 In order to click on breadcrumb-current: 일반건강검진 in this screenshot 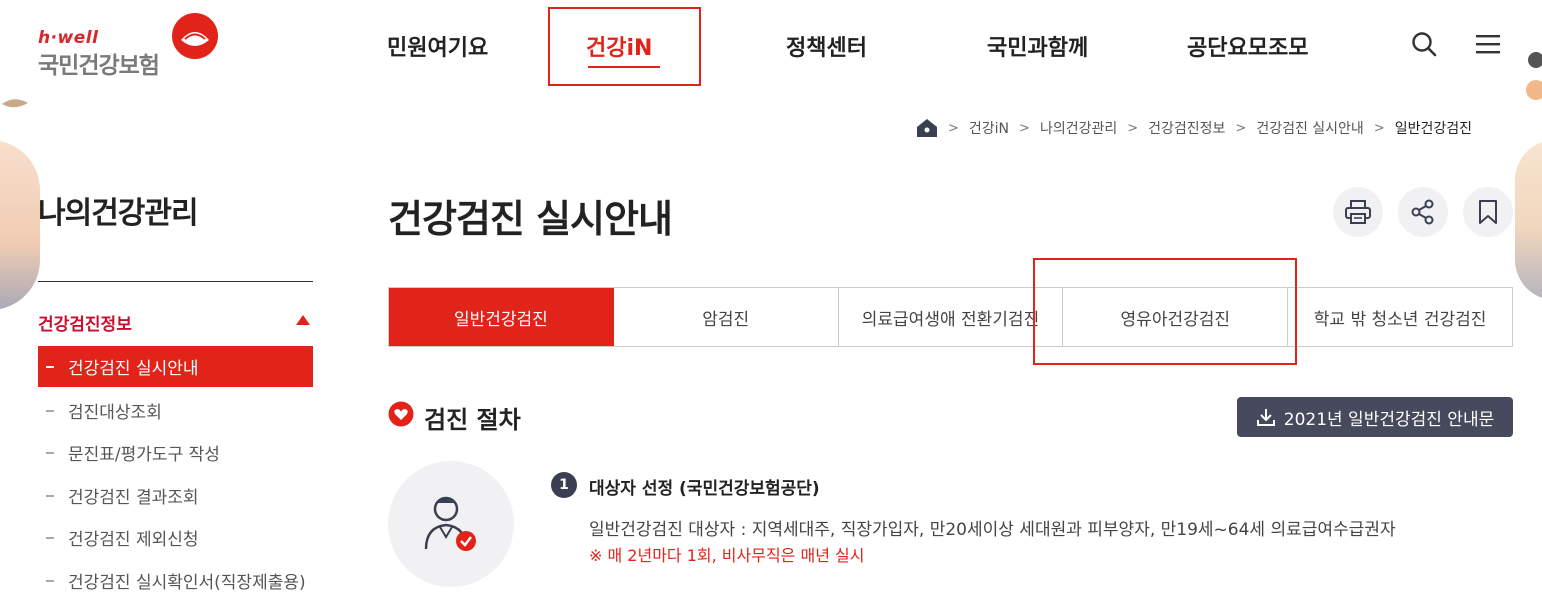, I will do `click(1433, 129)`.